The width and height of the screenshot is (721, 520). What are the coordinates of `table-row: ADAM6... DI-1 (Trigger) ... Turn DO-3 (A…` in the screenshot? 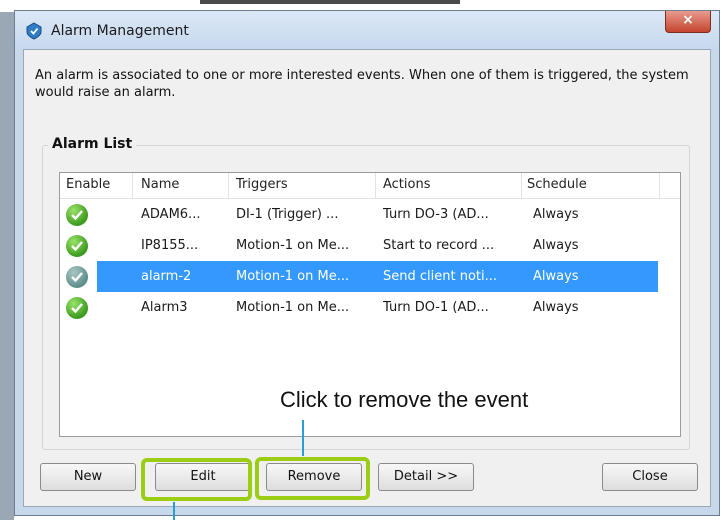 It's located at (370, 214).